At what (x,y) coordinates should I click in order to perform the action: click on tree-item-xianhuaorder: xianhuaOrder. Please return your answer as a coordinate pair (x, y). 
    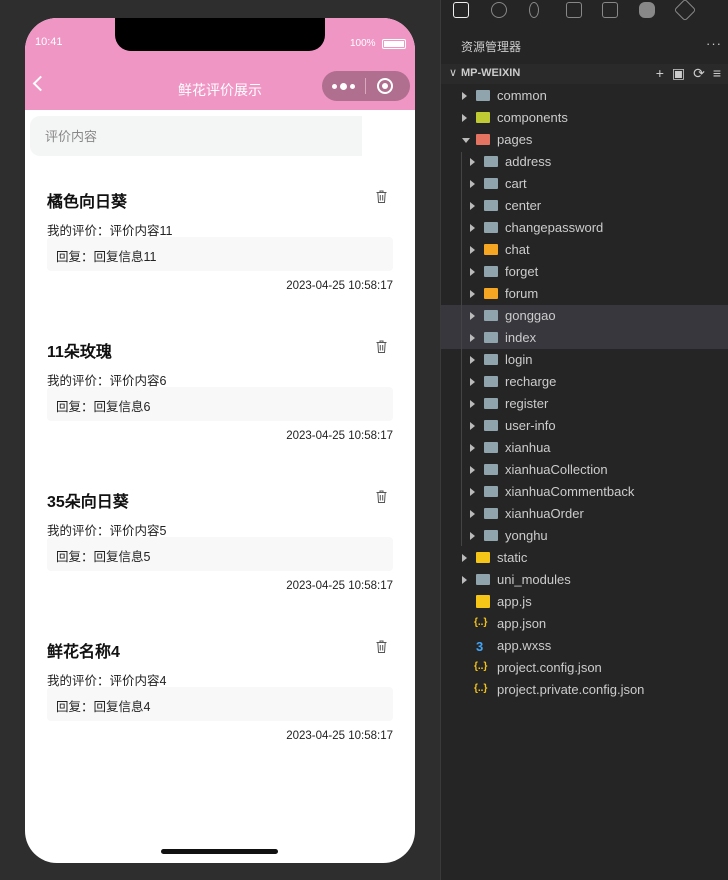
    Looking at the image, I should click on (584, 514).